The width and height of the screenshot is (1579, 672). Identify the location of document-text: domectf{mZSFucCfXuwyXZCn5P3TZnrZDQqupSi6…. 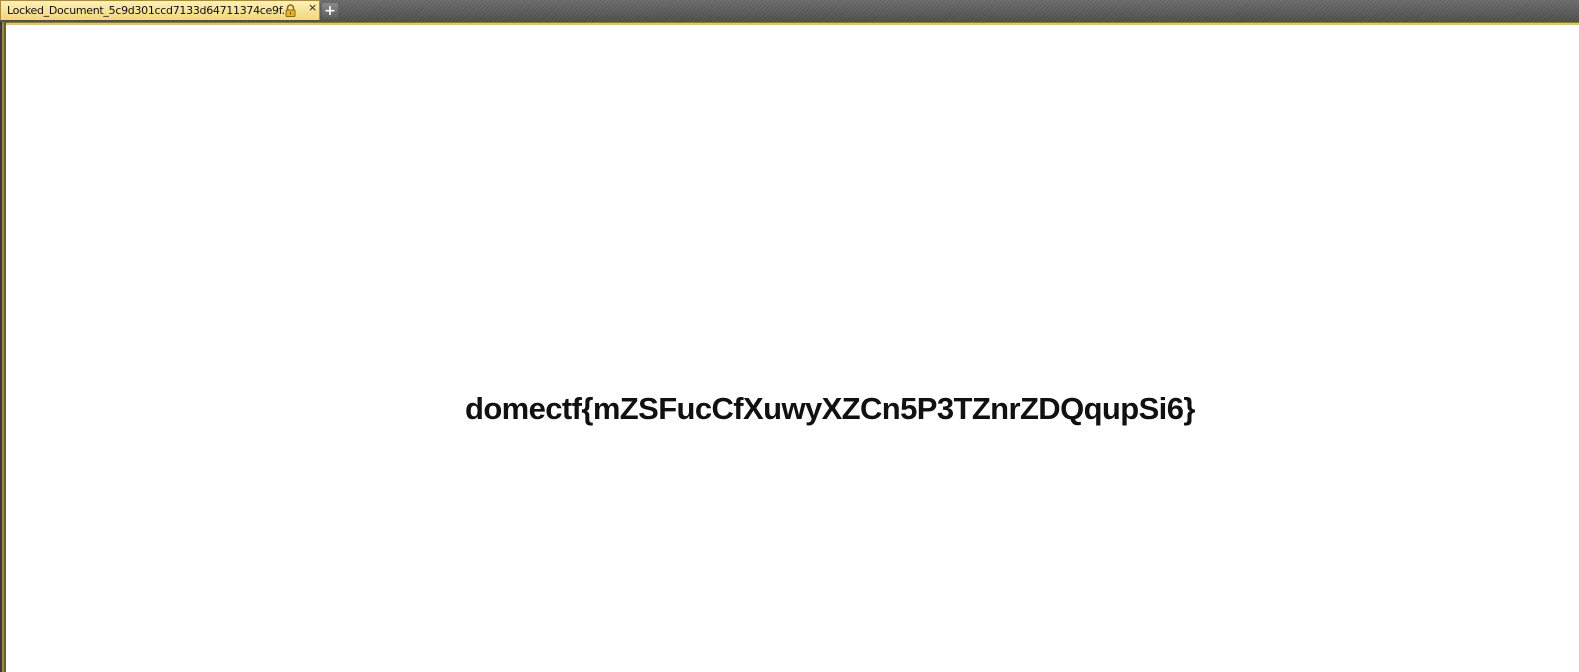
(830, 408).